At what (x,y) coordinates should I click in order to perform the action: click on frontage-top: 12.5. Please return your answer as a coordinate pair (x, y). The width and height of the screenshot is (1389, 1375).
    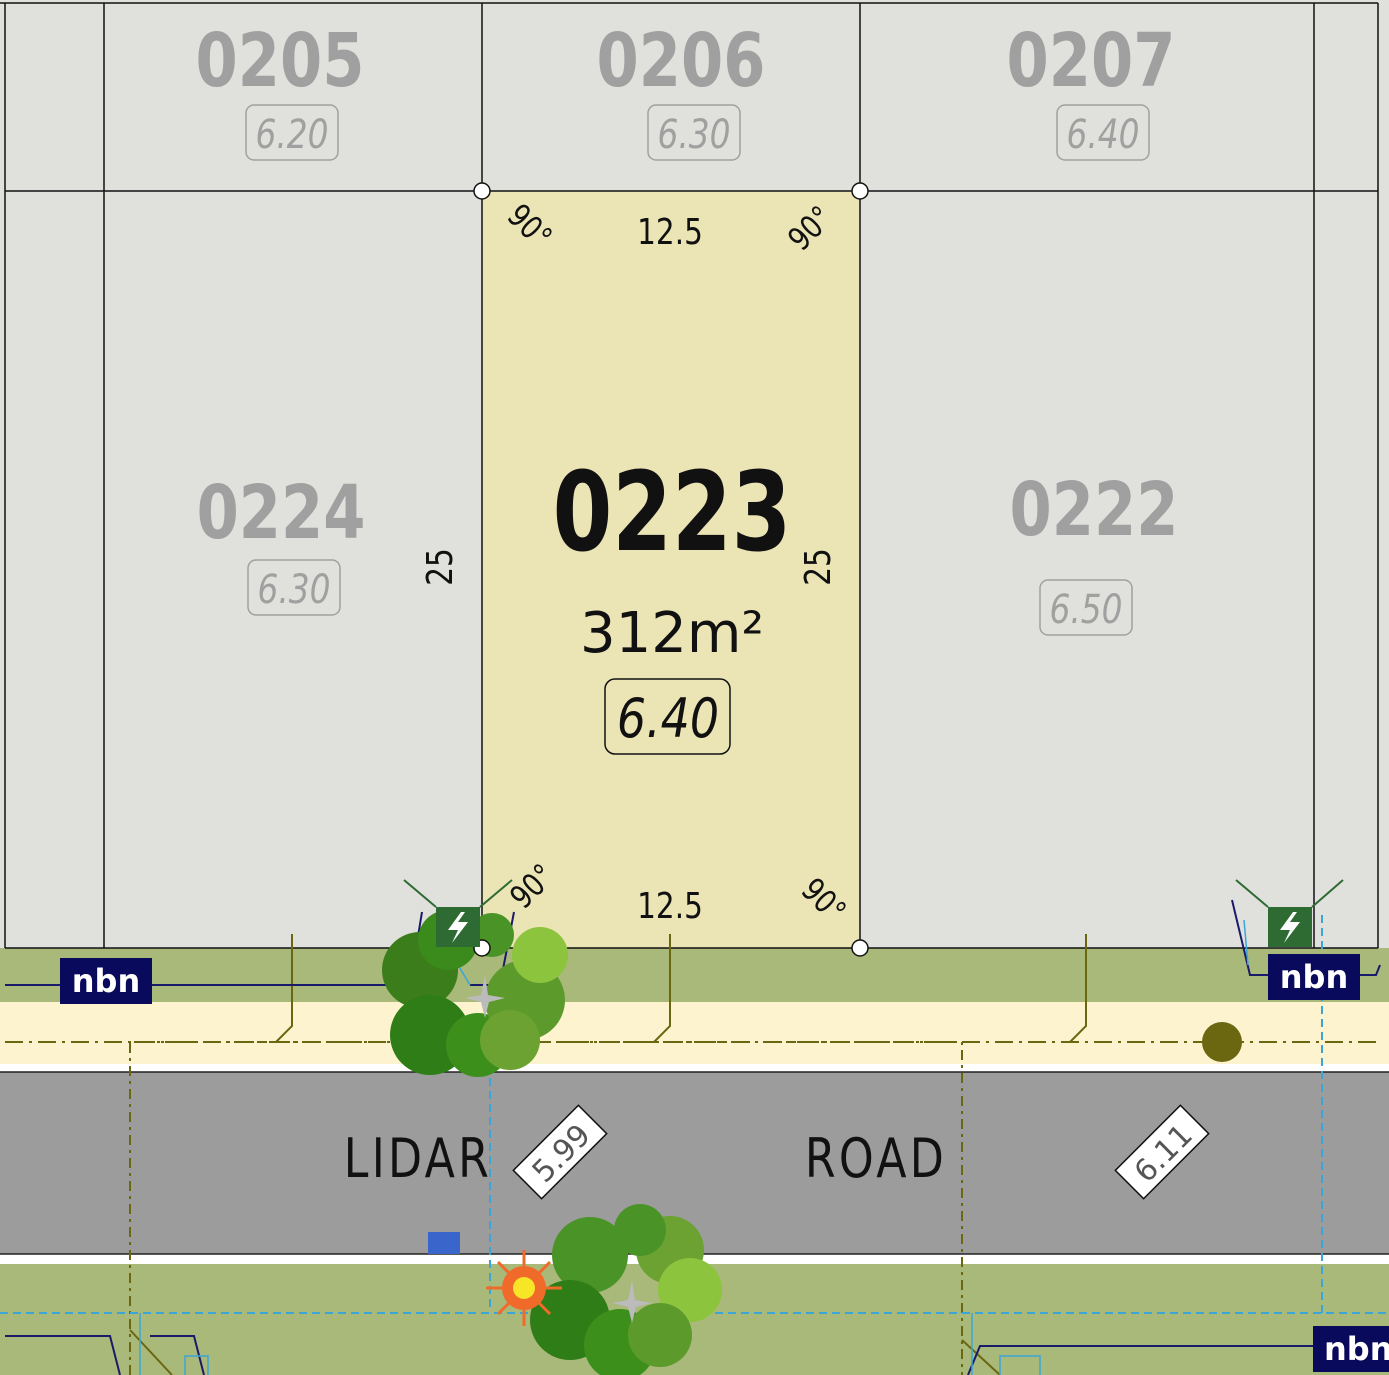
    Looking at the image, I should click on (670, 231).